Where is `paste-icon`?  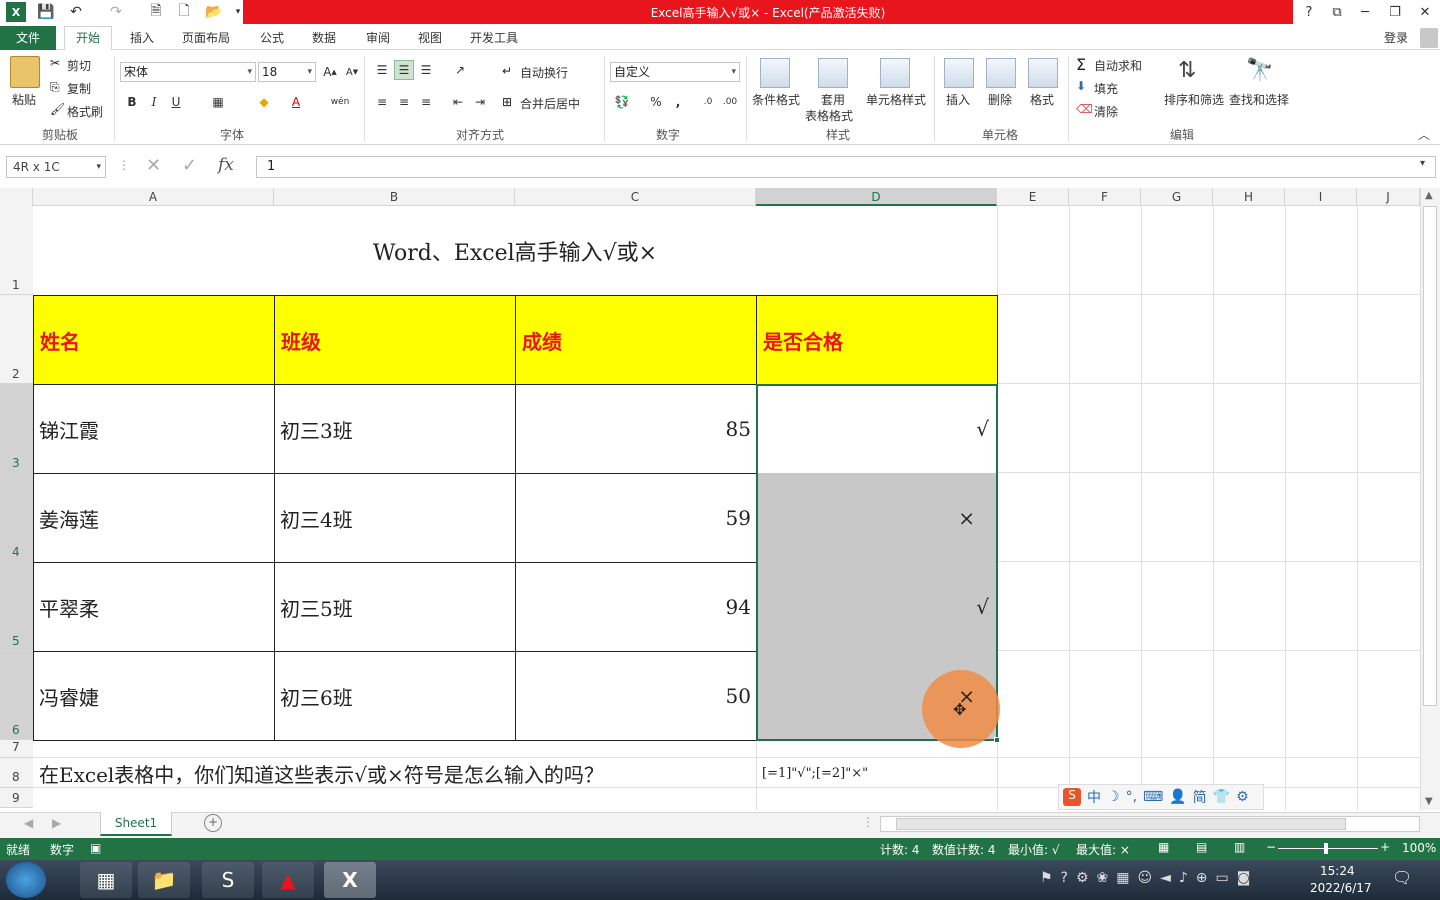
paste-icon is located at coordinates (25, 72).